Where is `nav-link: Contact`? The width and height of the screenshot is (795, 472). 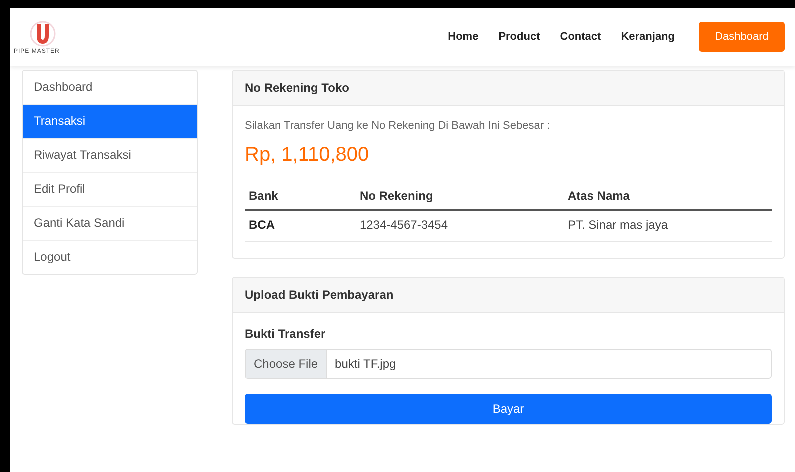
nav-link: Contact is located at coordinates (581, 37).